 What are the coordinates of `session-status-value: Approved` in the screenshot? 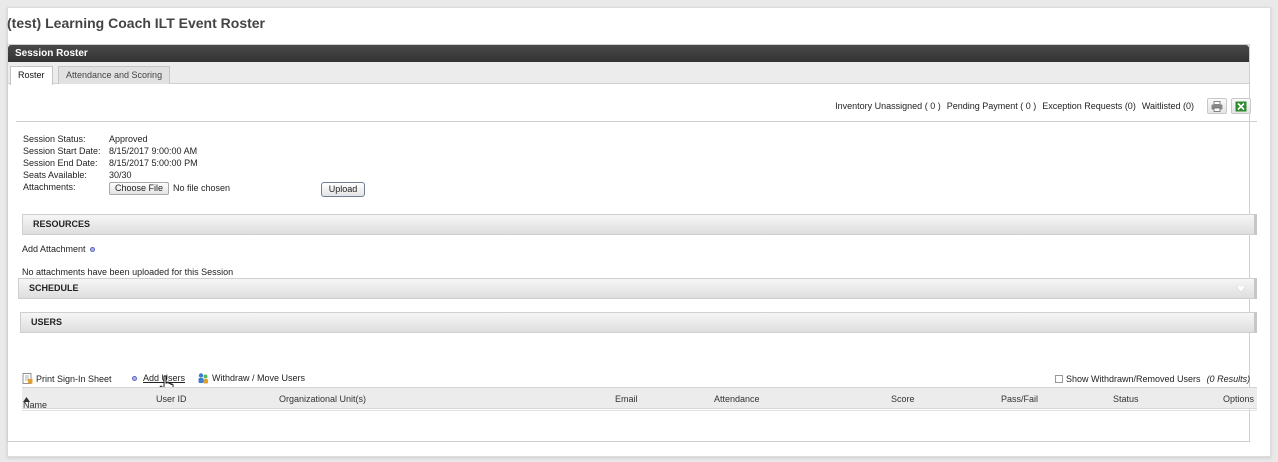 It's located at (128, 139).